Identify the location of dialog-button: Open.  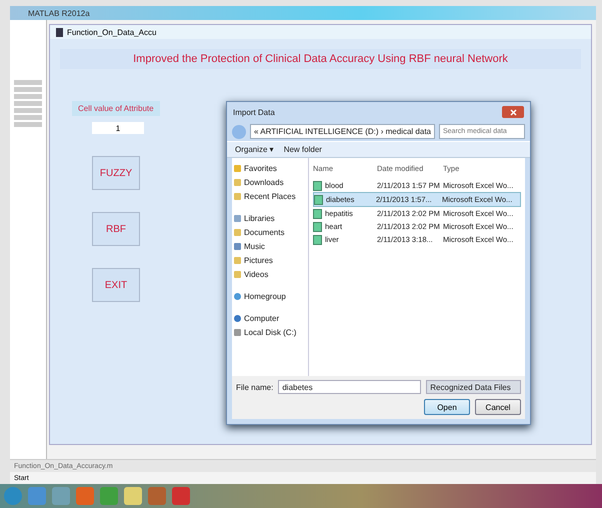
(447, 407).